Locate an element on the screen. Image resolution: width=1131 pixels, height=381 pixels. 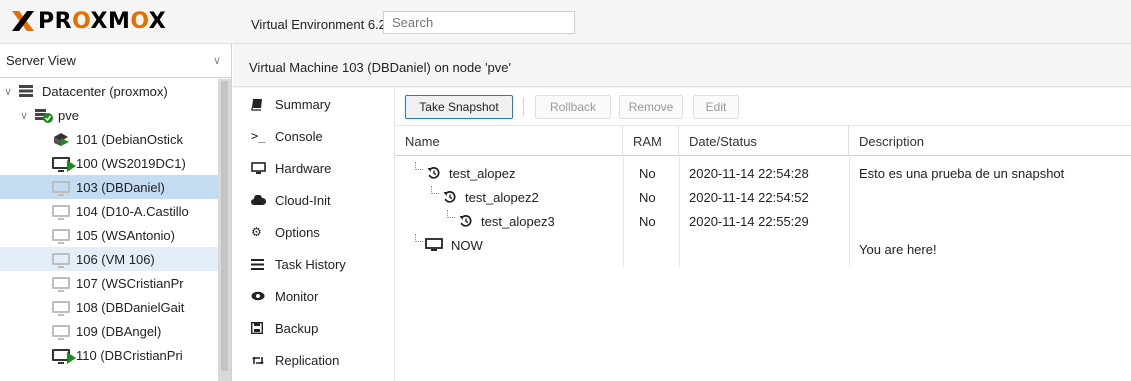
menu-item-backup: Backup is located at coordinates (314, 328).